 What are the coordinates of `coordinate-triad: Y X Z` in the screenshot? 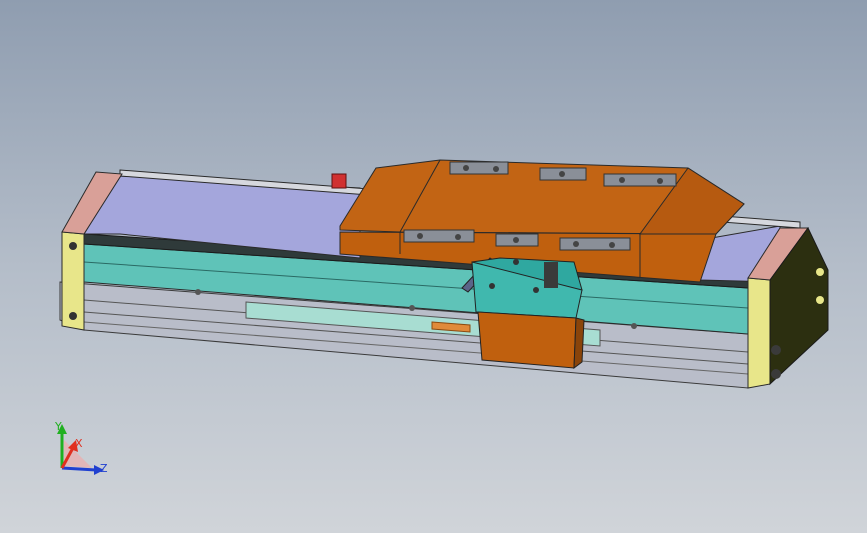 It's located at (81, 447).